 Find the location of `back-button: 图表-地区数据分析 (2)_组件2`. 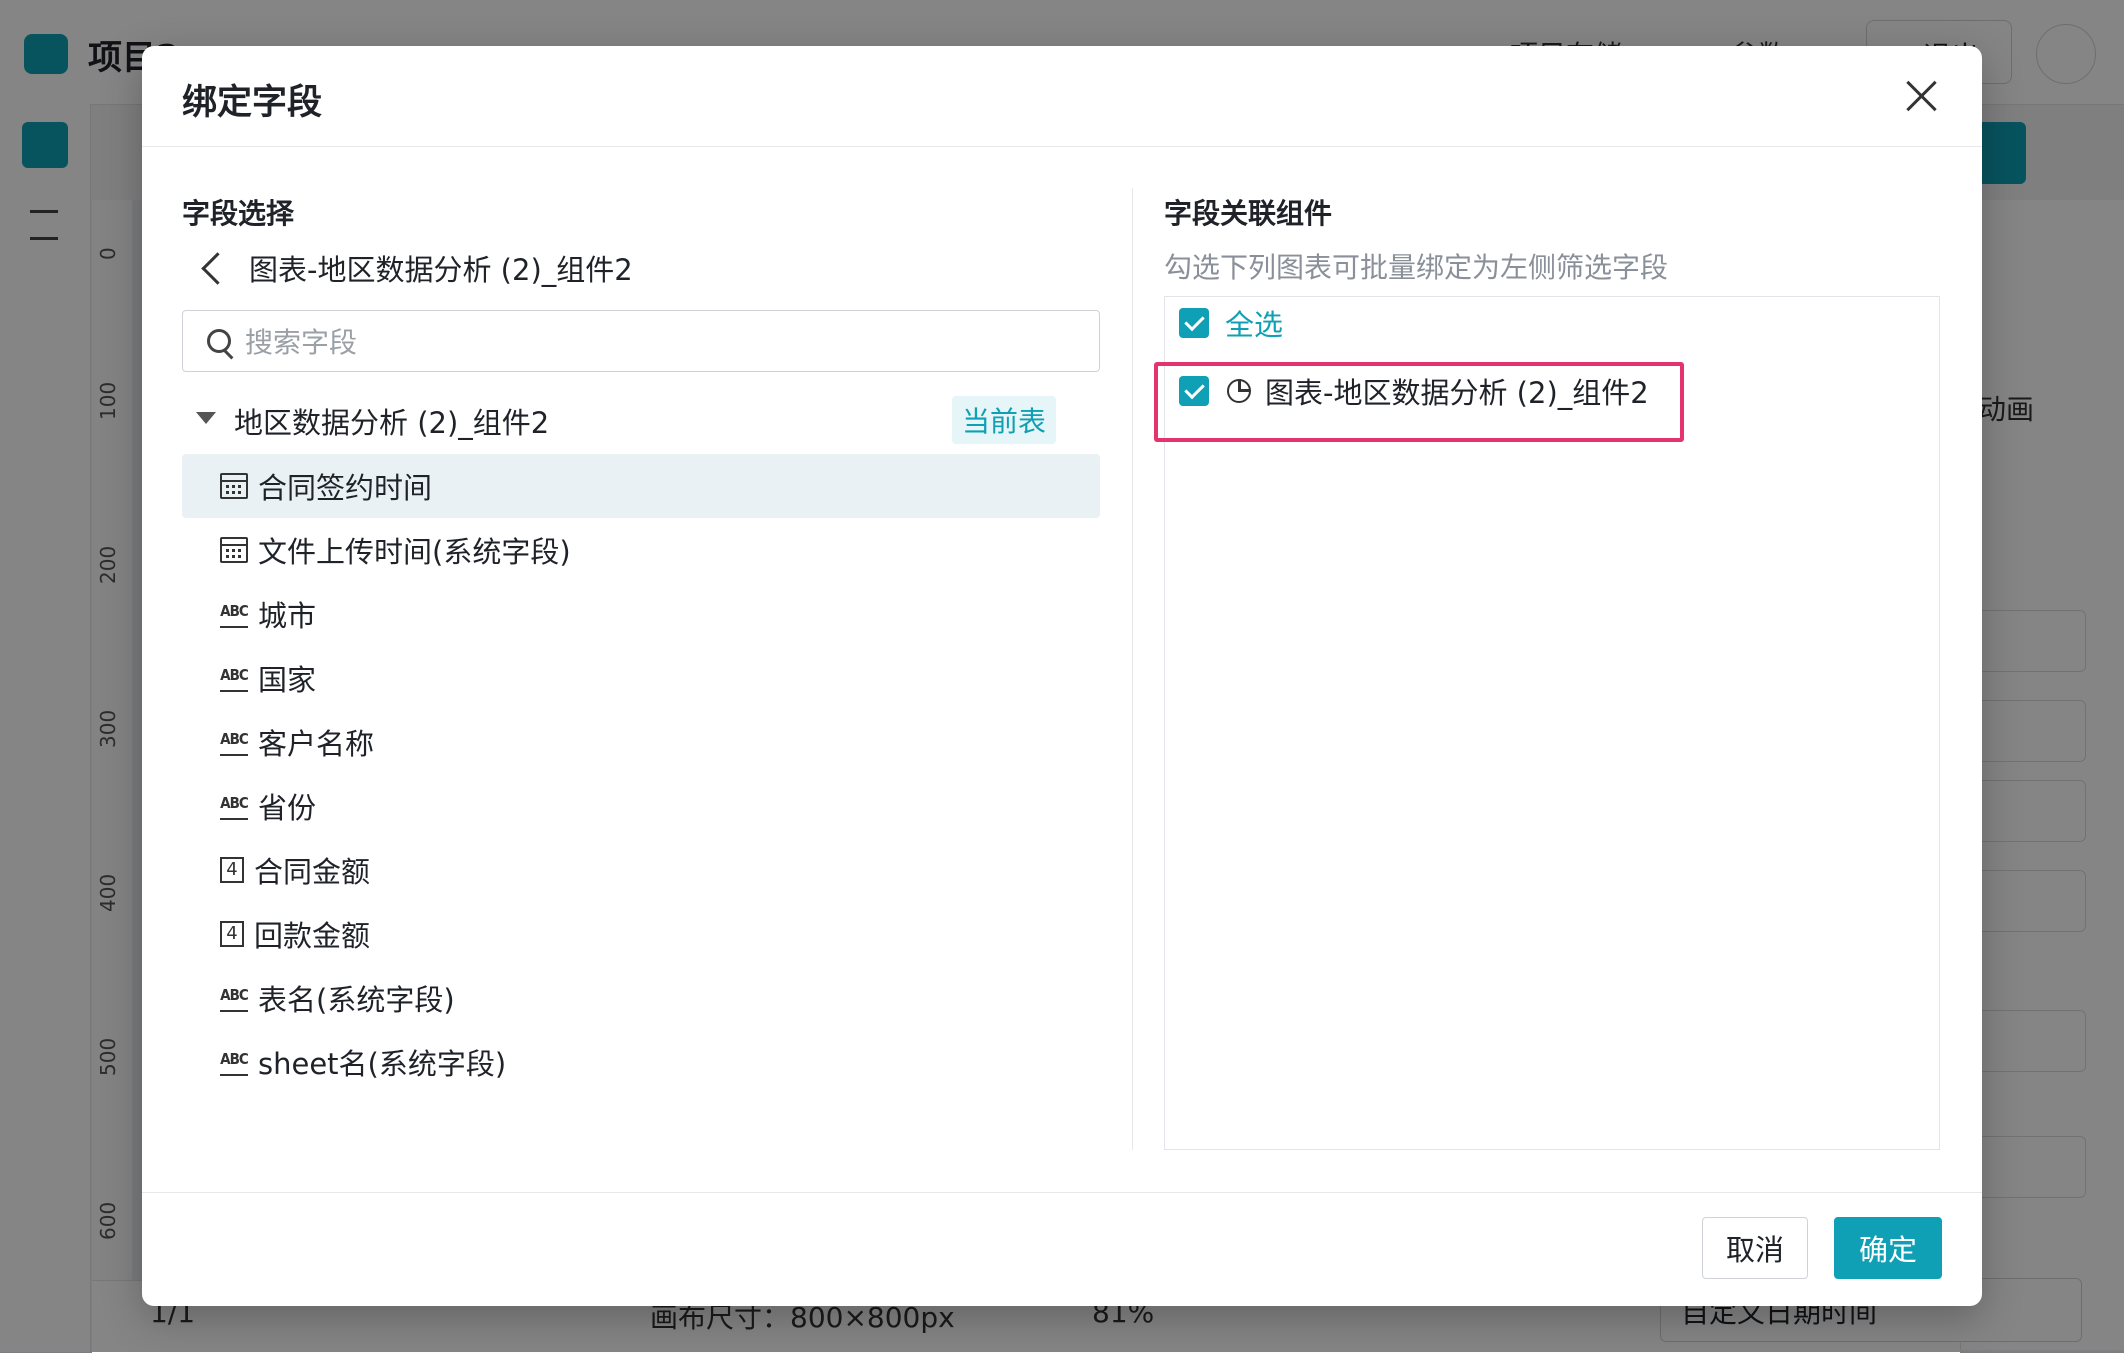

back-button: 图表-地区数据分析 (2)_组件2 is located at coordinates (407, 268).